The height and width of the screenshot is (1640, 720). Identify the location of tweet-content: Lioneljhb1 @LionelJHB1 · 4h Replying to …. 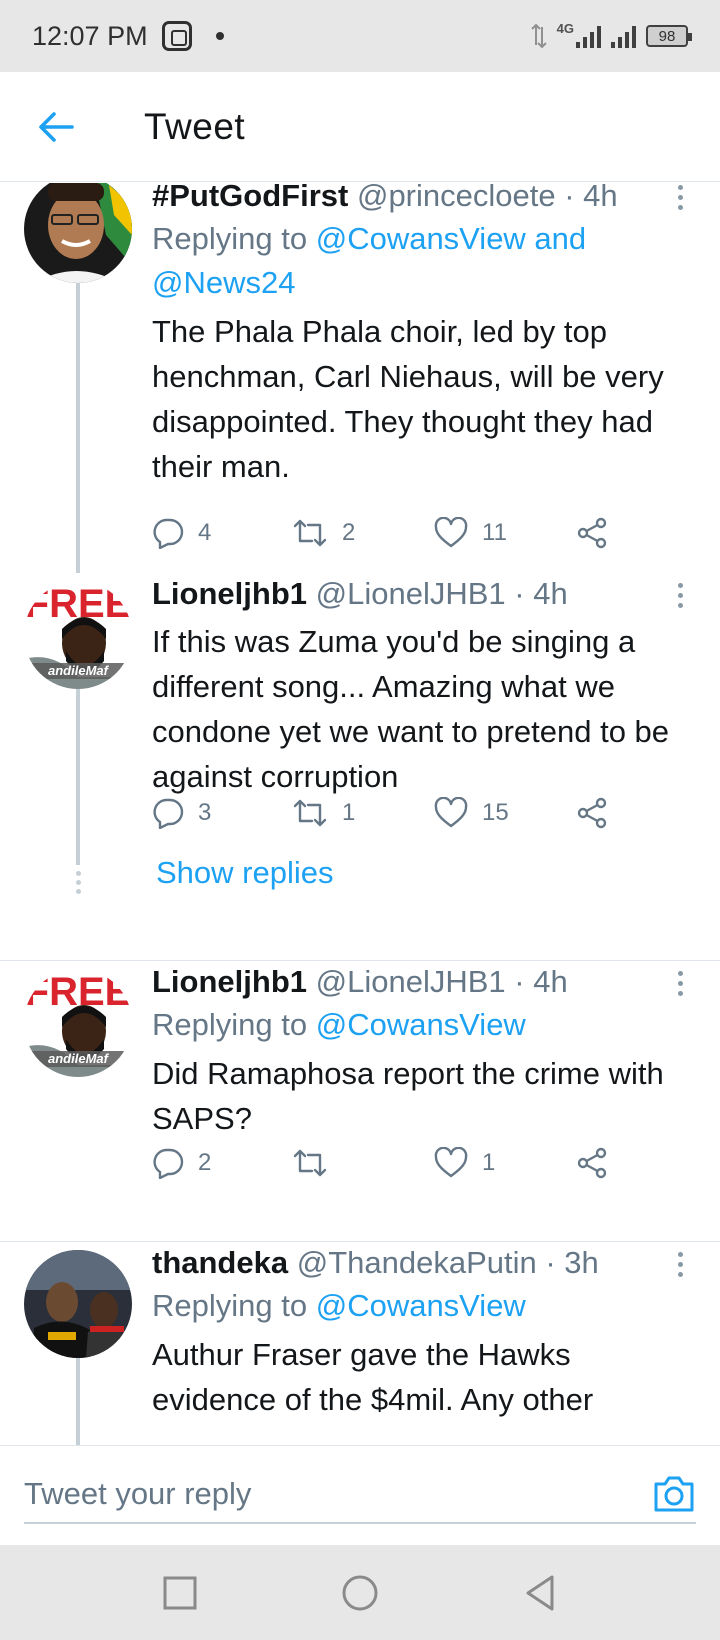
(421, 1051).